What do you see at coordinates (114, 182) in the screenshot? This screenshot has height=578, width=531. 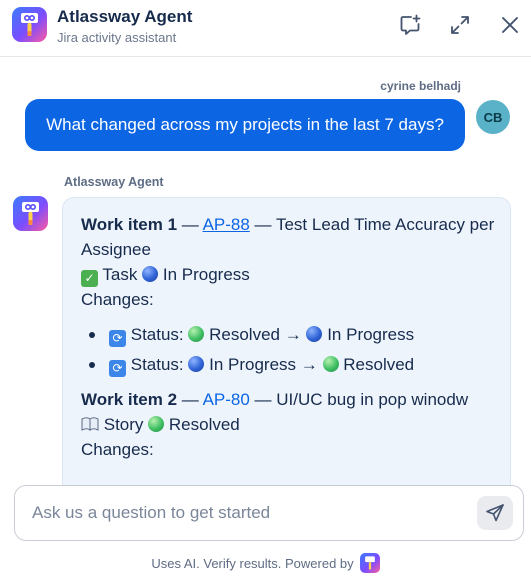 I see `agent-message-author: Atlassway Agent` at bounding box center [114, 182].